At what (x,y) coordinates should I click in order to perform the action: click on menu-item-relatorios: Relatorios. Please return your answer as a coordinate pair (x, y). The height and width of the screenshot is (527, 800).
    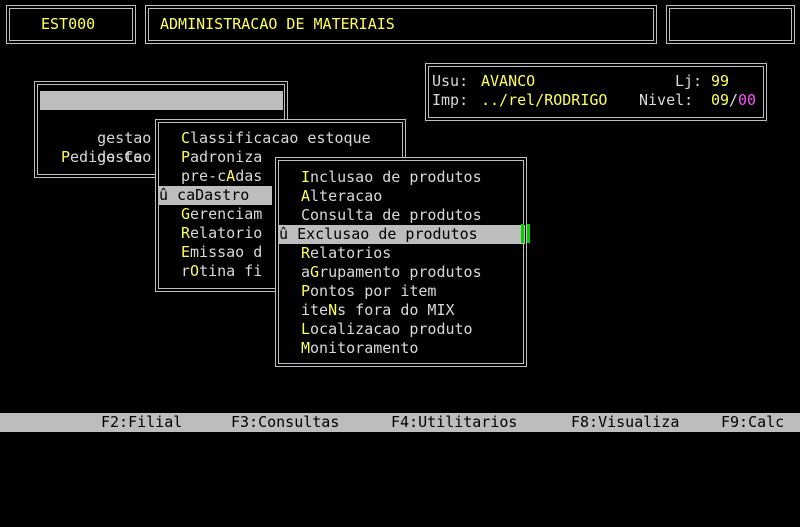
    Looking at the image, I should click on (346, 253).